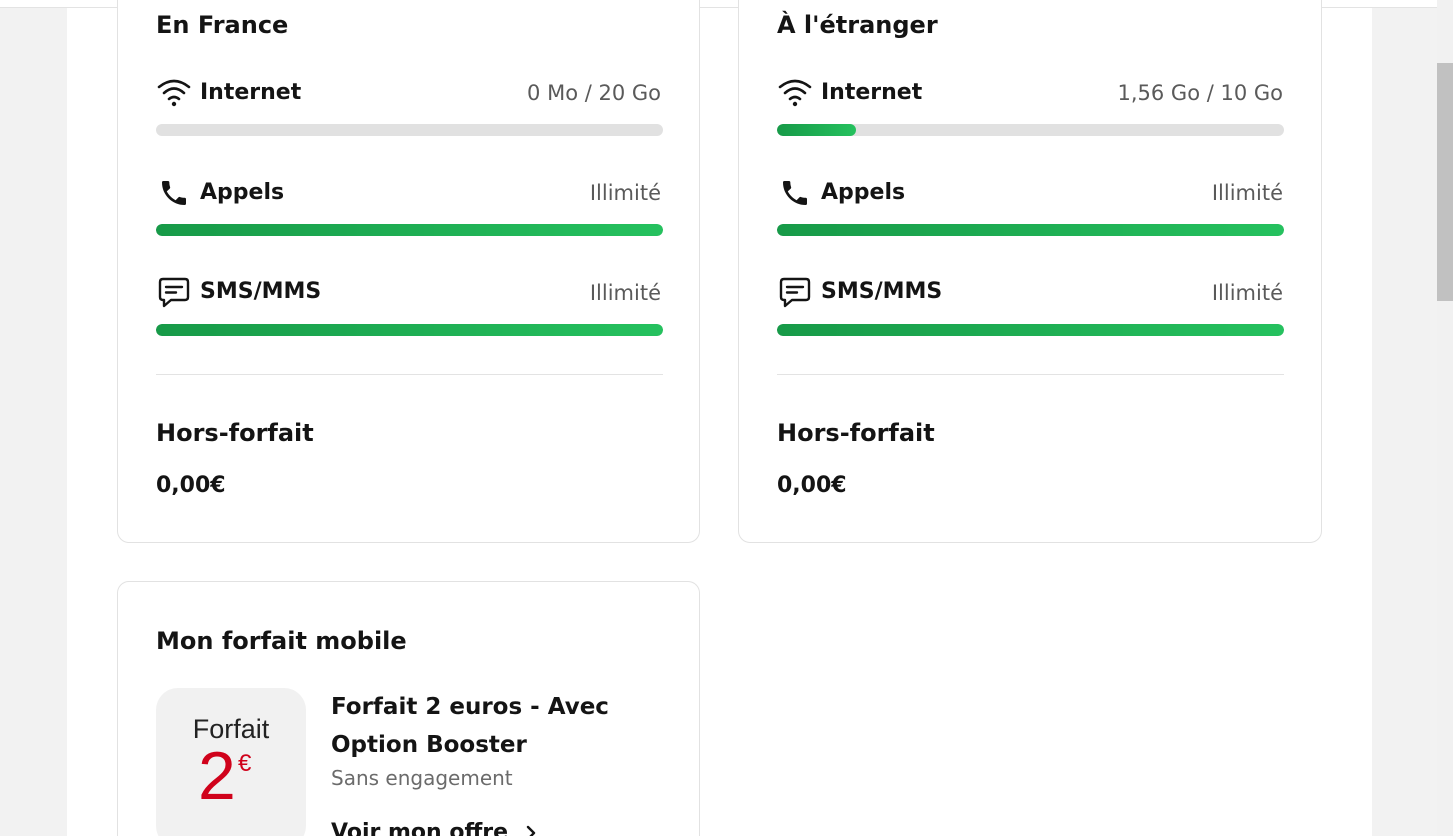 This screenshot has width=1453, height=836. I want to click on card-title: En France, so click(222, 25).